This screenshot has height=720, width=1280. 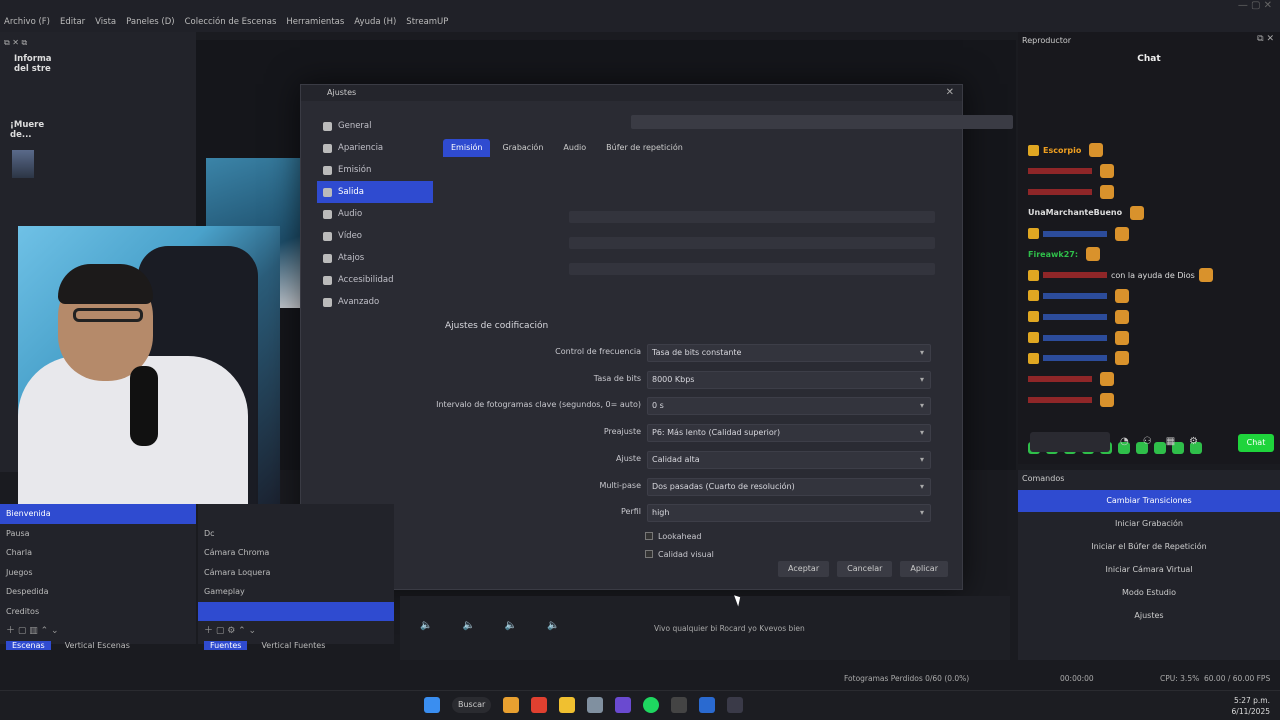 I want to click on chat-username: Escorpio, so click(x=1062, y=150).